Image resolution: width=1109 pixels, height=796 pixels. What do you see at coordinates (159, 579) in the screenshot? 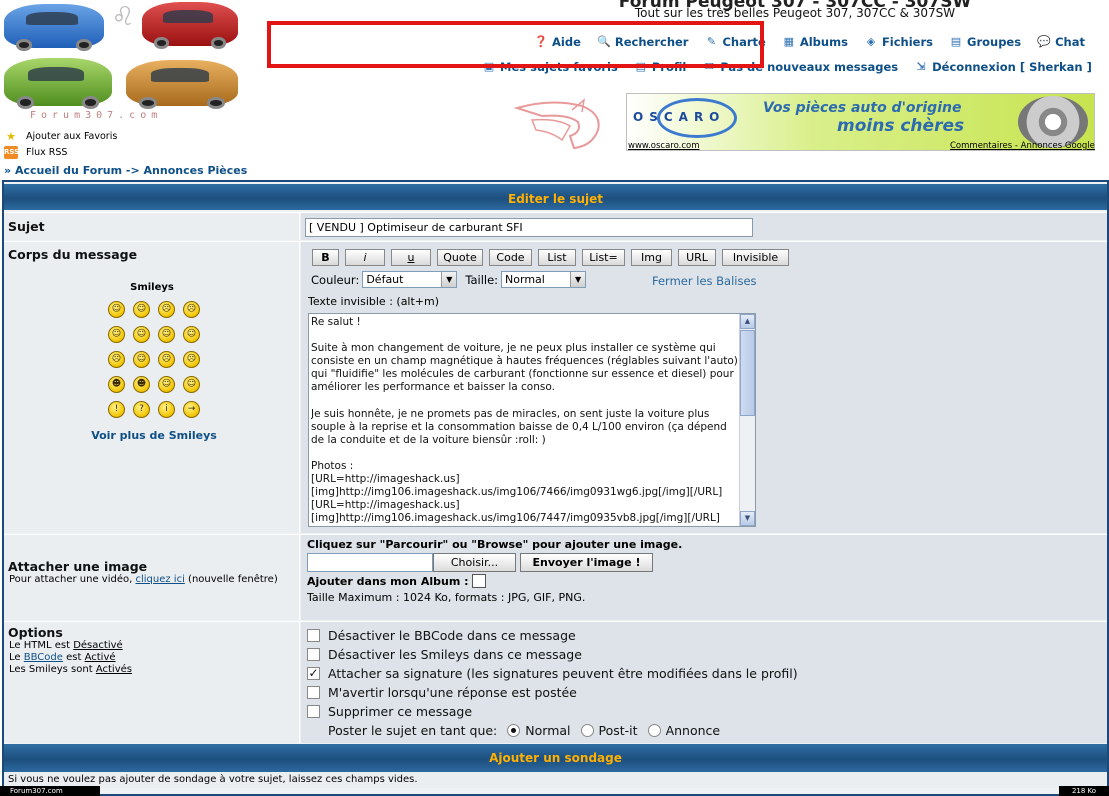
I see `attach-video-link: cliquez ici` at bounding box center [159, 579].